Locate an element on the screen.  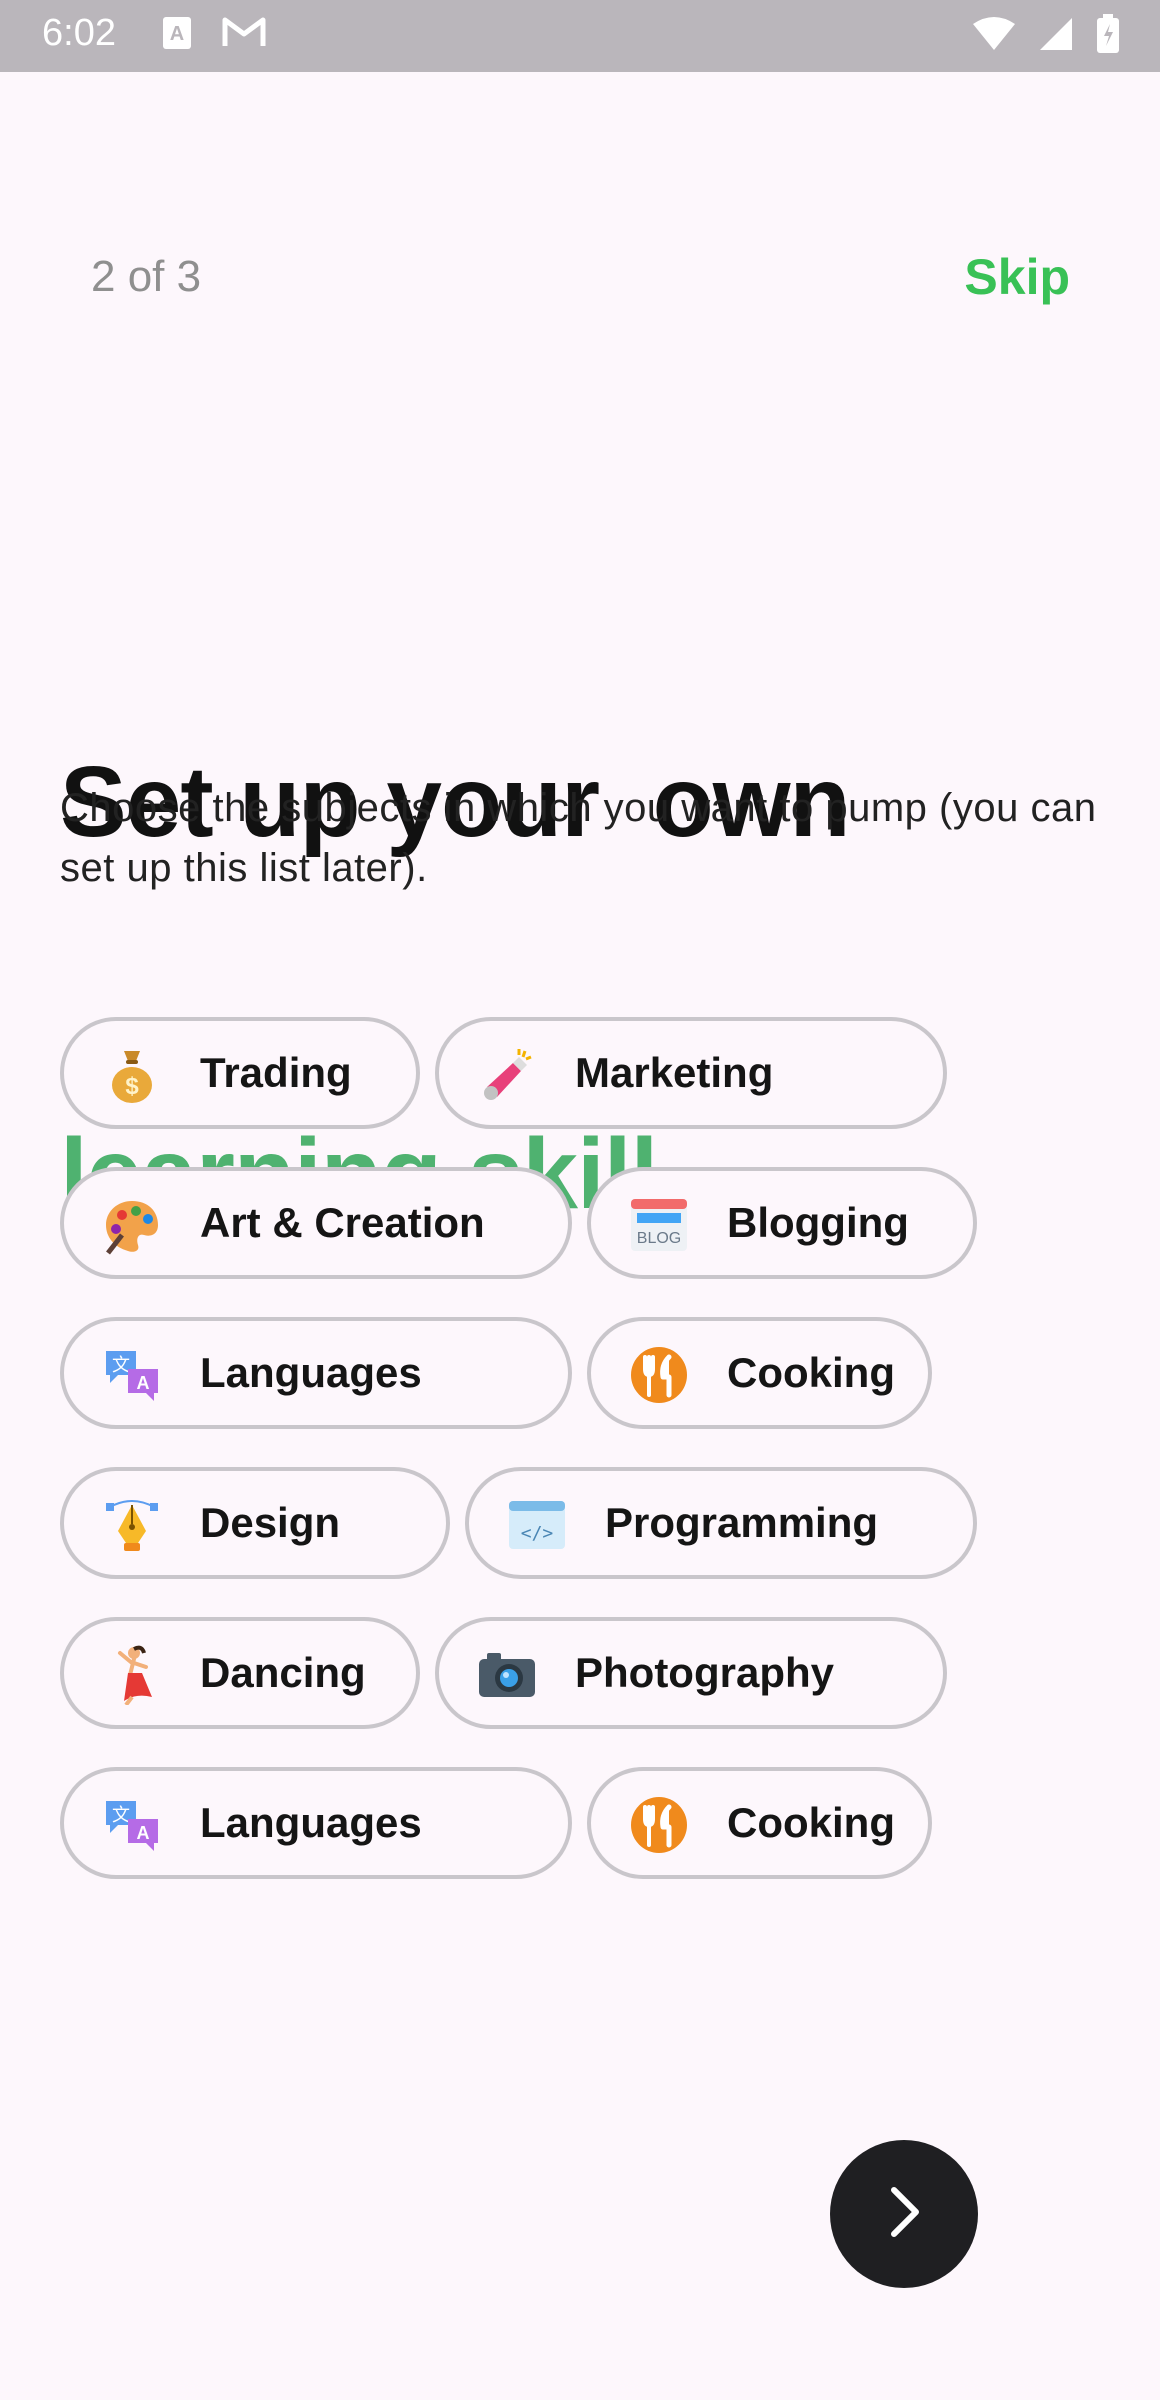
chip-languages: 文A Languages is located at coordinates (316, 1373).